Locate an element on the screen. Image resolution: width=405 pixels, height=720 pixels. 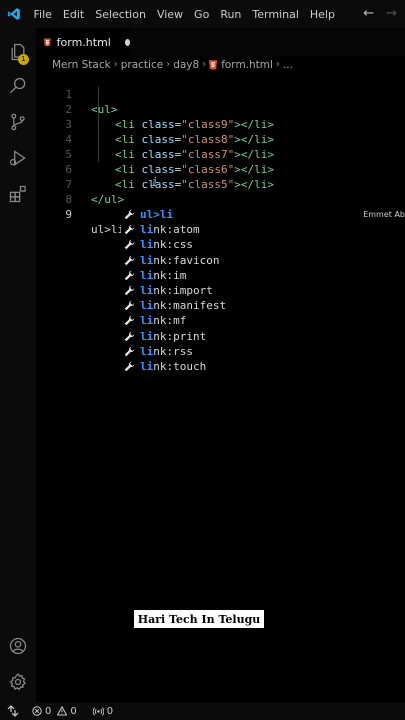
run-debug-icon is located at coordinates (18, 158).